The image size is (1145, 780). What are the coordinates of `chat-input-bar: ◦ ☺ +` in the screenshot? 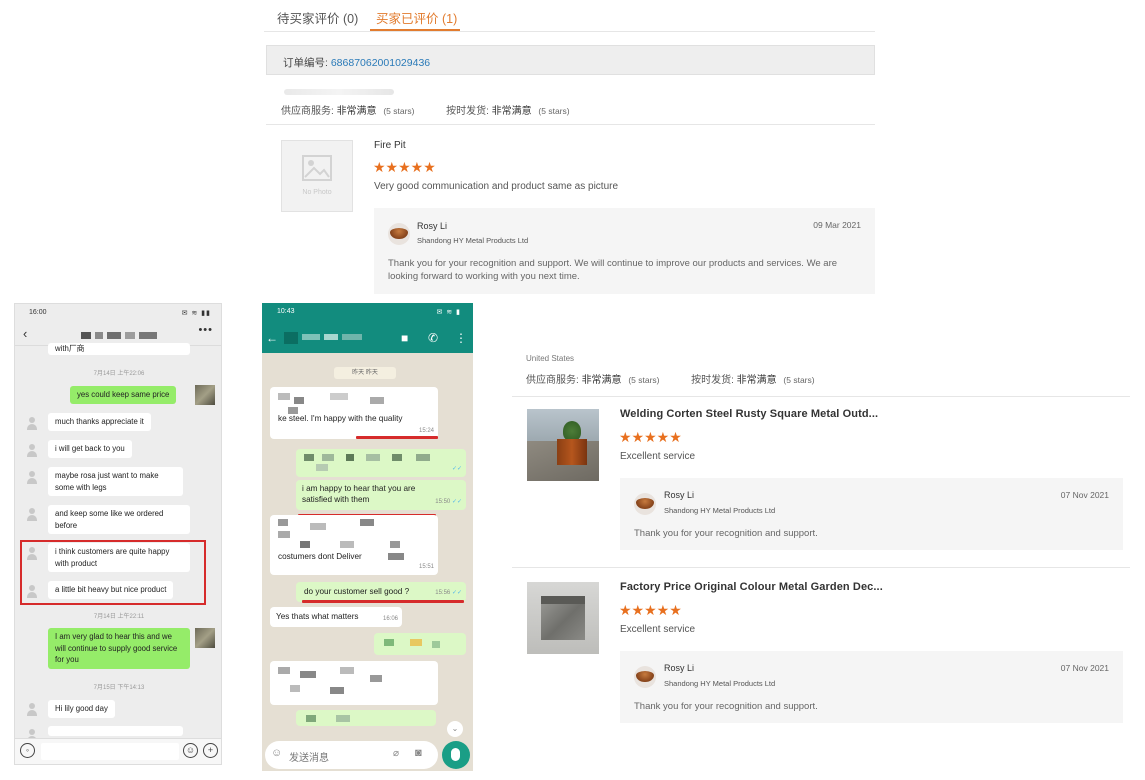 It's located at (118, 751).